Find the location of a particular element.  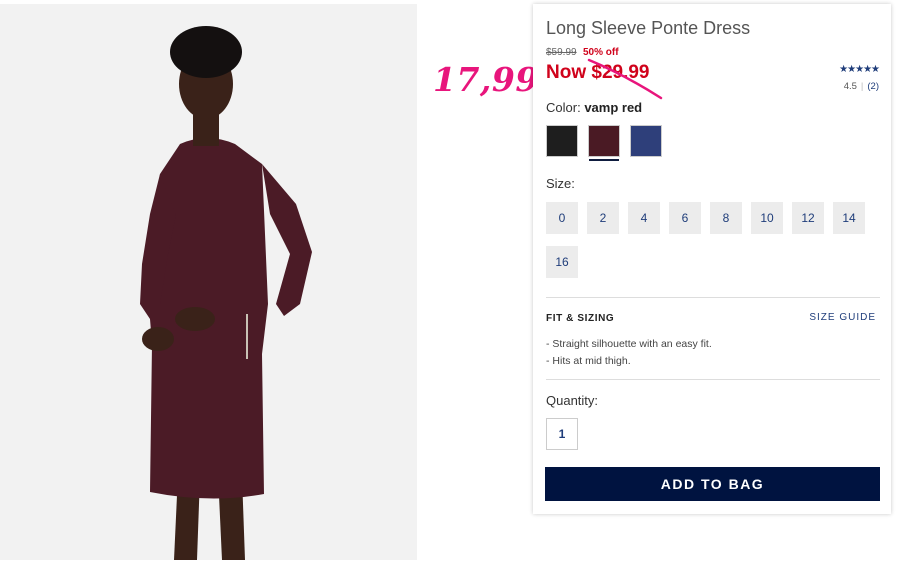

discount-badge: 50% off is located at coordinates (601, 52).